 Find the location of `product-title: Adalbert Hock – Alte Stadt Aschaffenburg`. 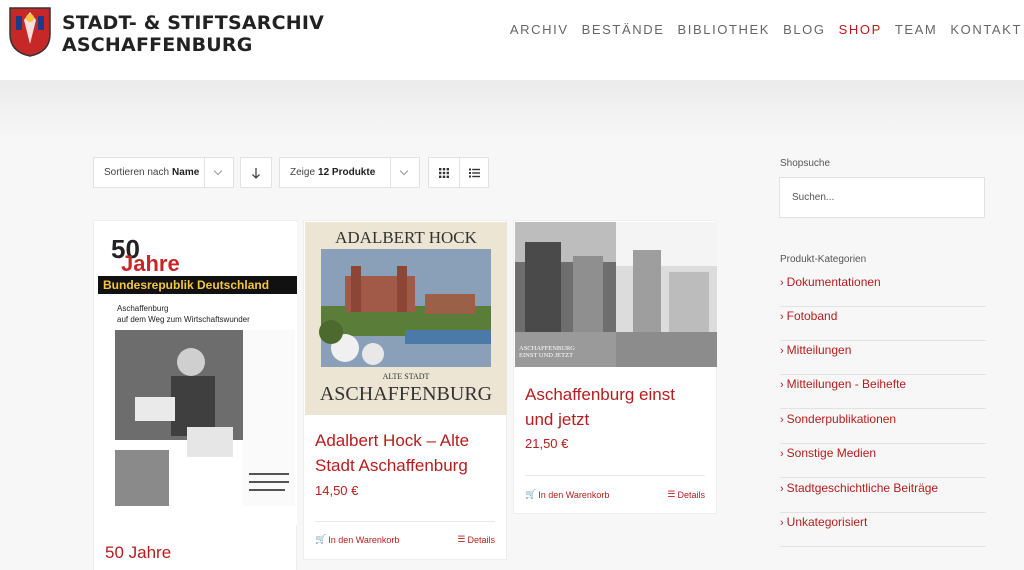

product-title: Adalbert Hock – Alte Stadt Aschaffenburg is located at coordinates (392, 453).